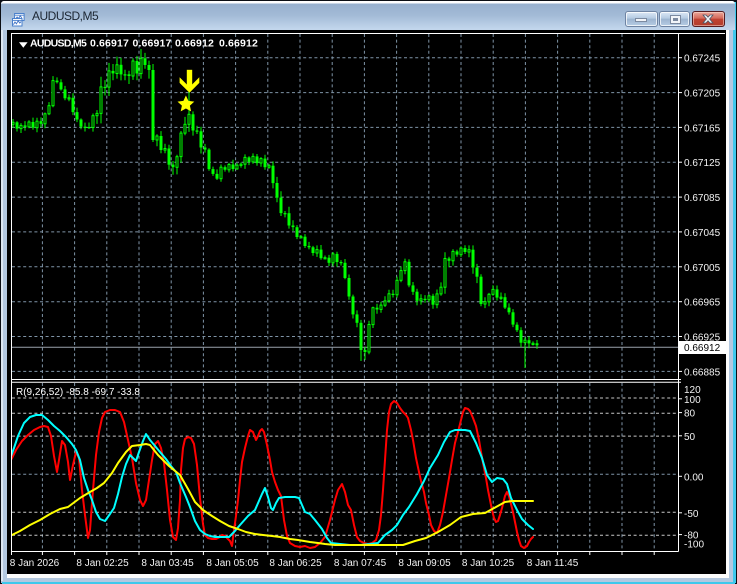  Describe the element at coordinates (702, 59) in the screenshot. I see `svg-text: 0.67245` at that location.